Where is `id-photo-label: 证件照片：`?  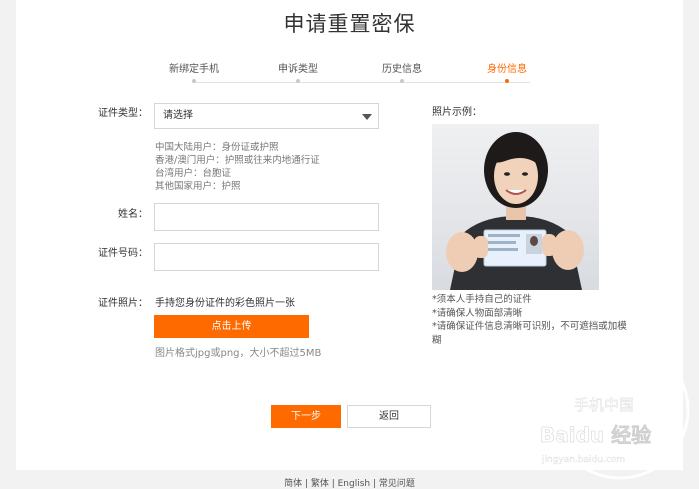
id-photo-label: 证件照片： is located at coordinates (123, 303).